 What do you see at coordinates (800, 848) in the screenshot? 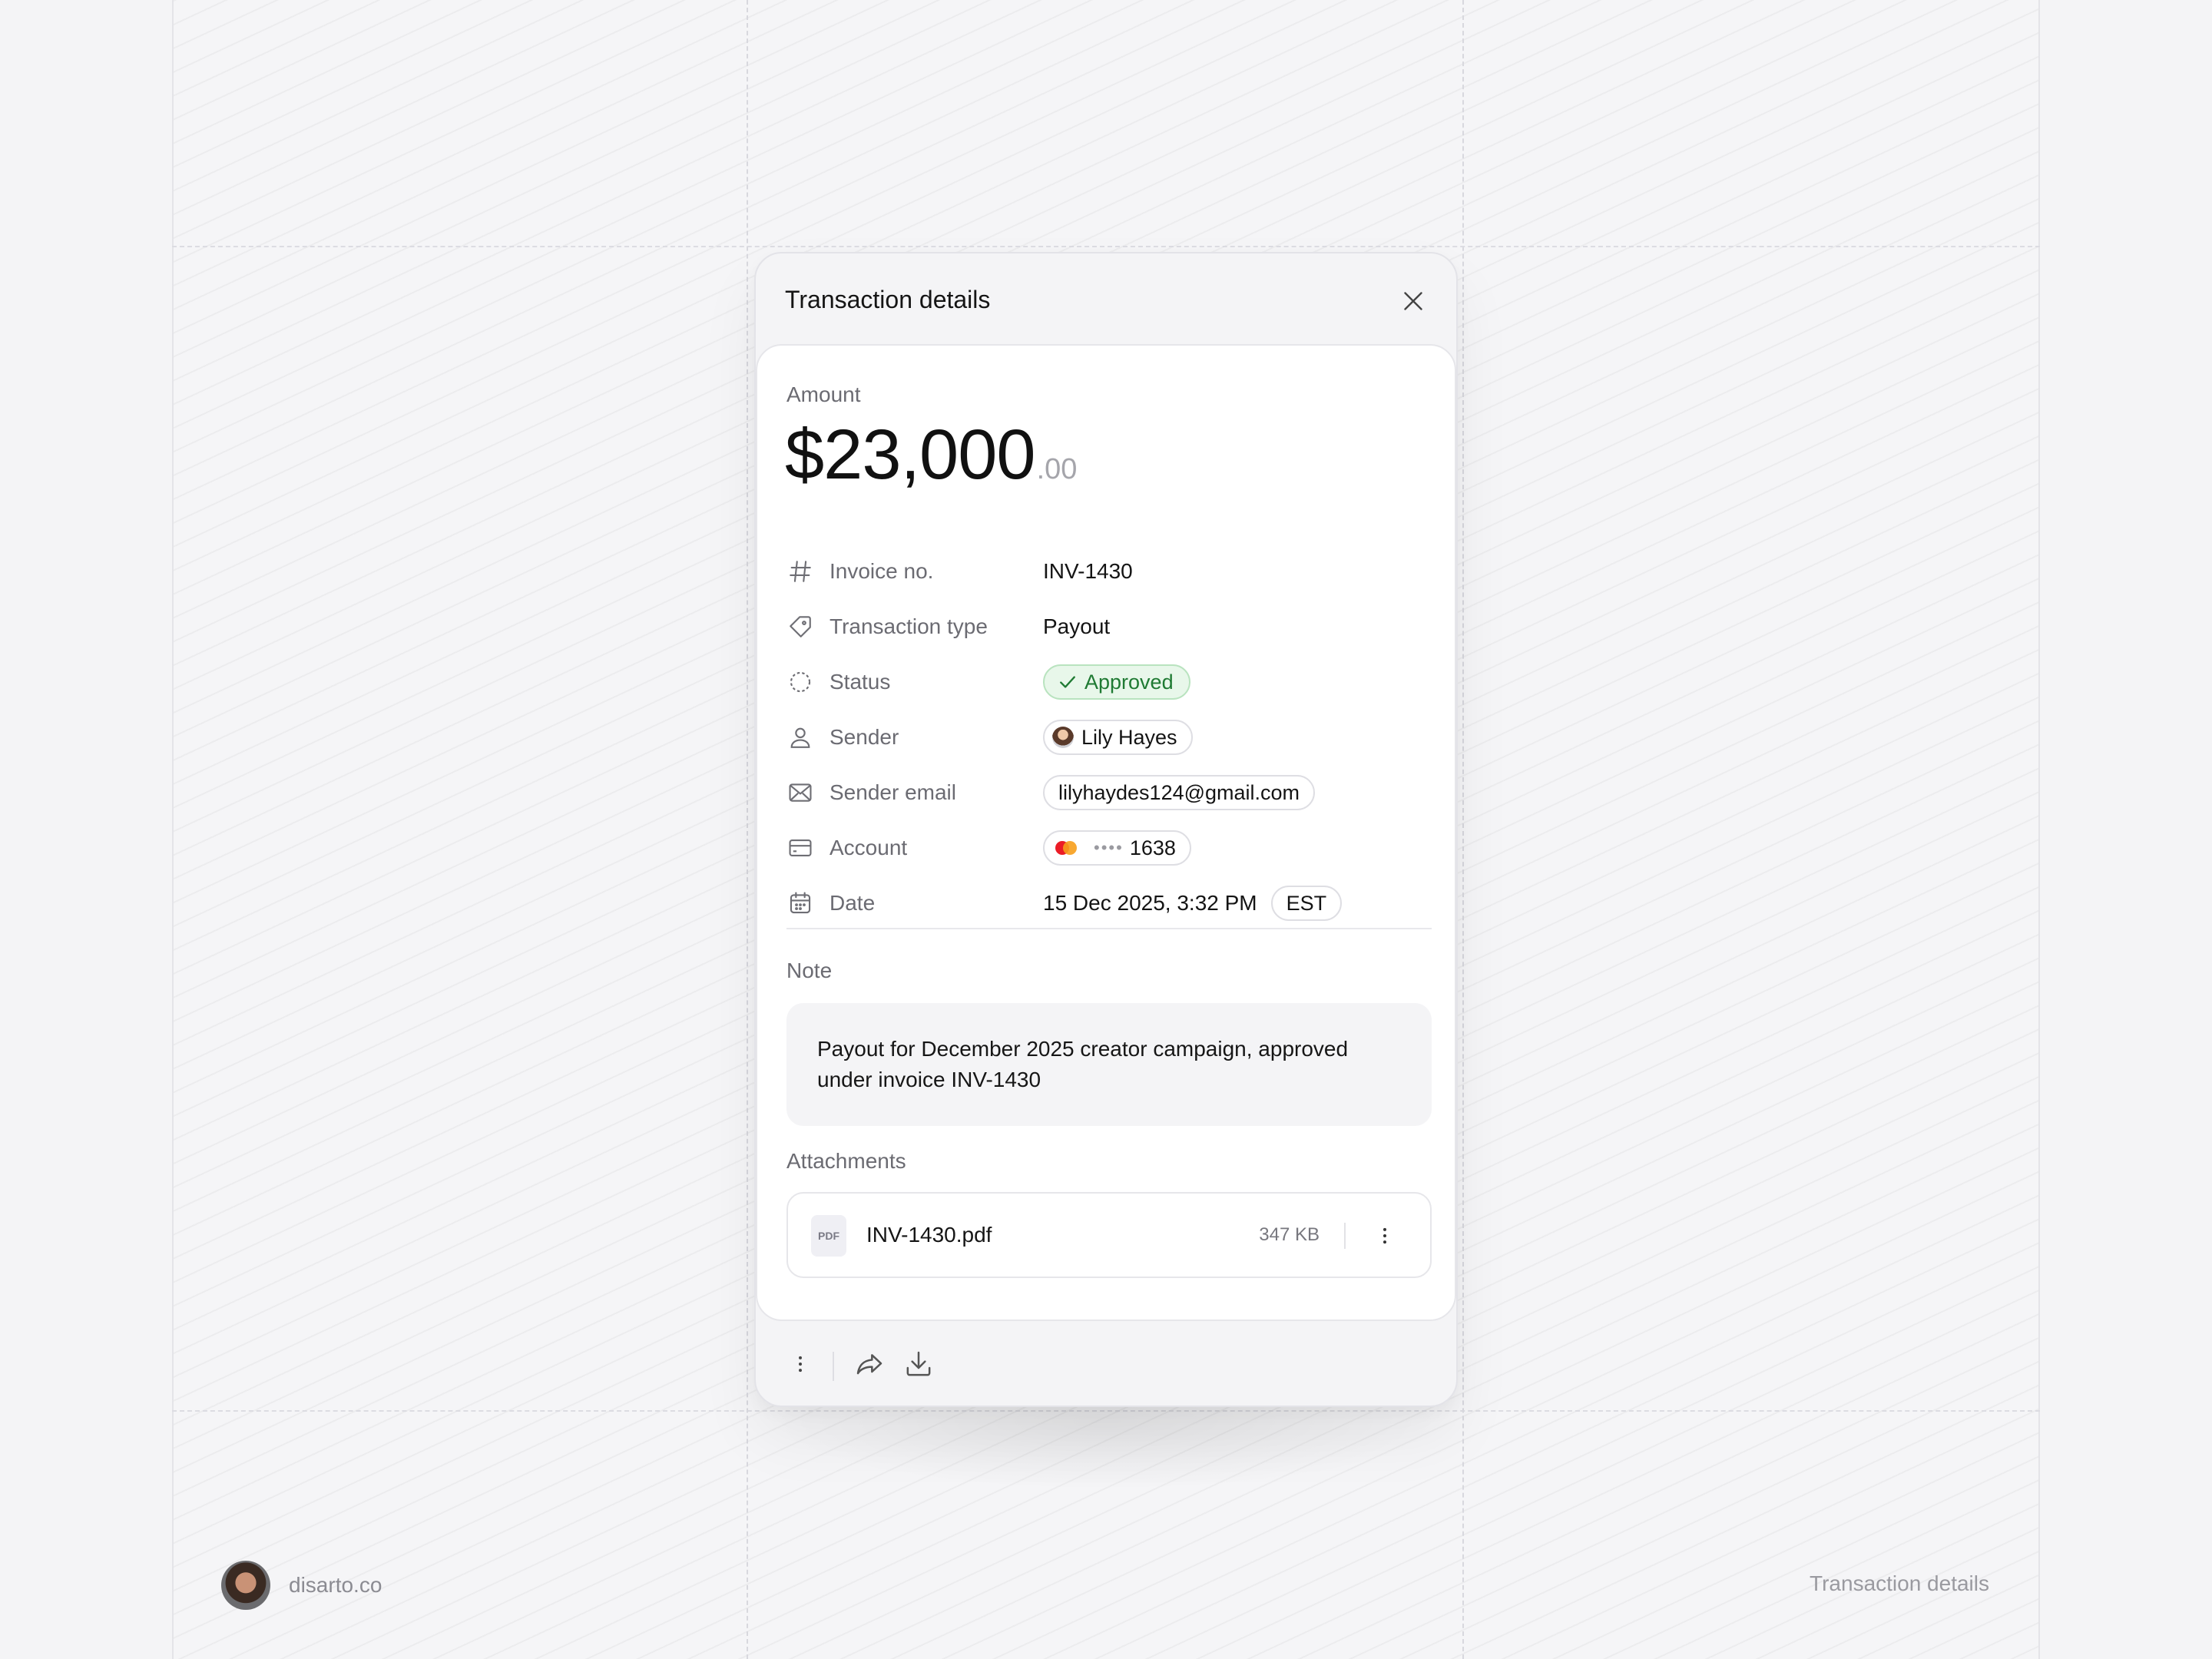
I see `credit-card-icon` at bounding box center [800, 848].